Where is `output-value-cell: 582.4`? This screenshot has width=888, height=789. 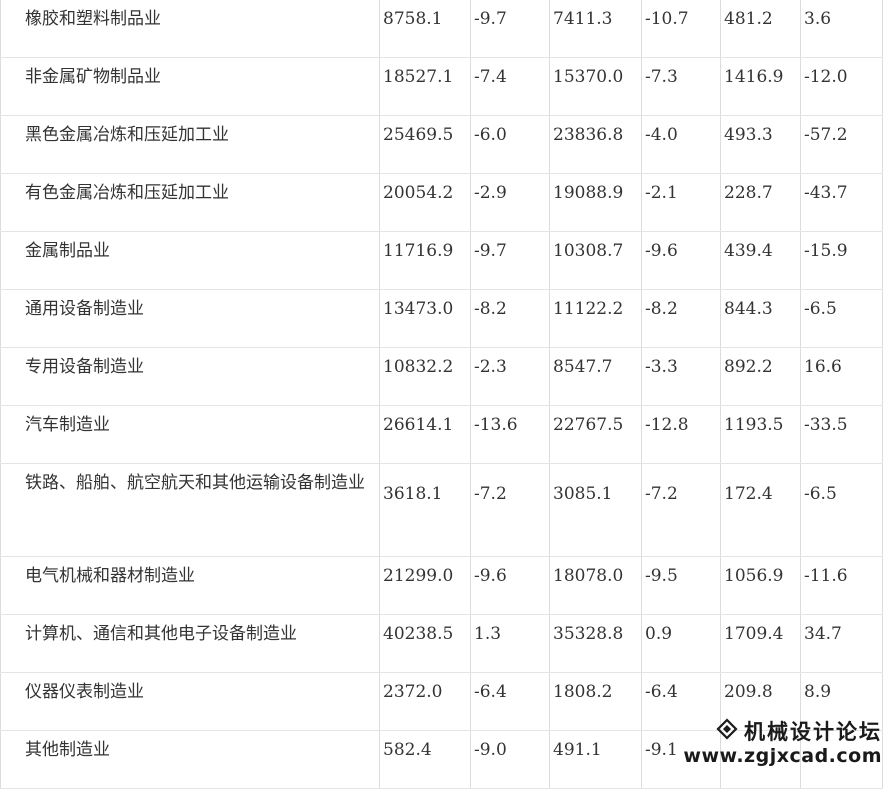 output-value-cell: 582.4 is located at coordinates (425, 759).